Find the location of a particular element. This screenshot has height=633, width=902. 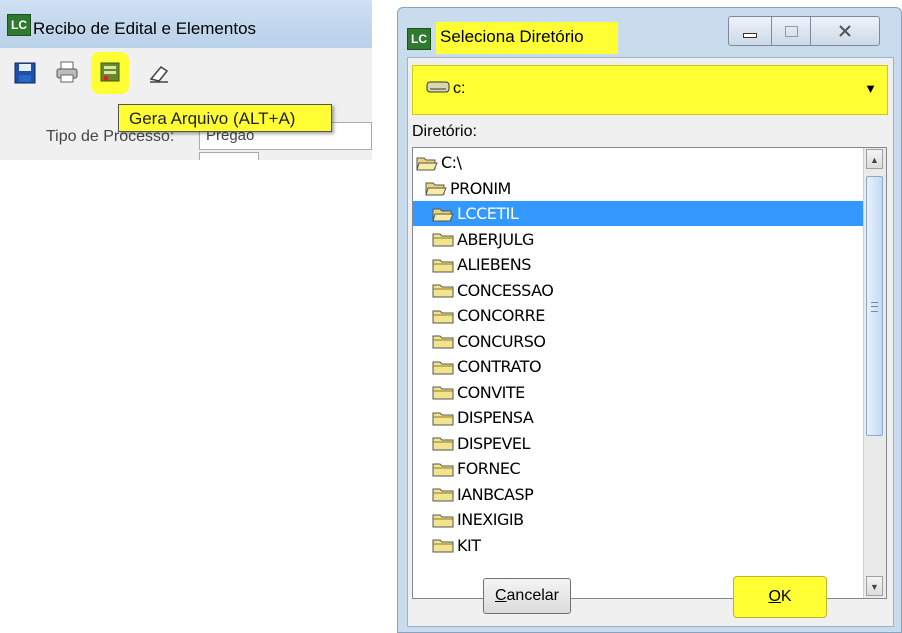

directory-item: CONVITE is located at coordinates (478, 392).